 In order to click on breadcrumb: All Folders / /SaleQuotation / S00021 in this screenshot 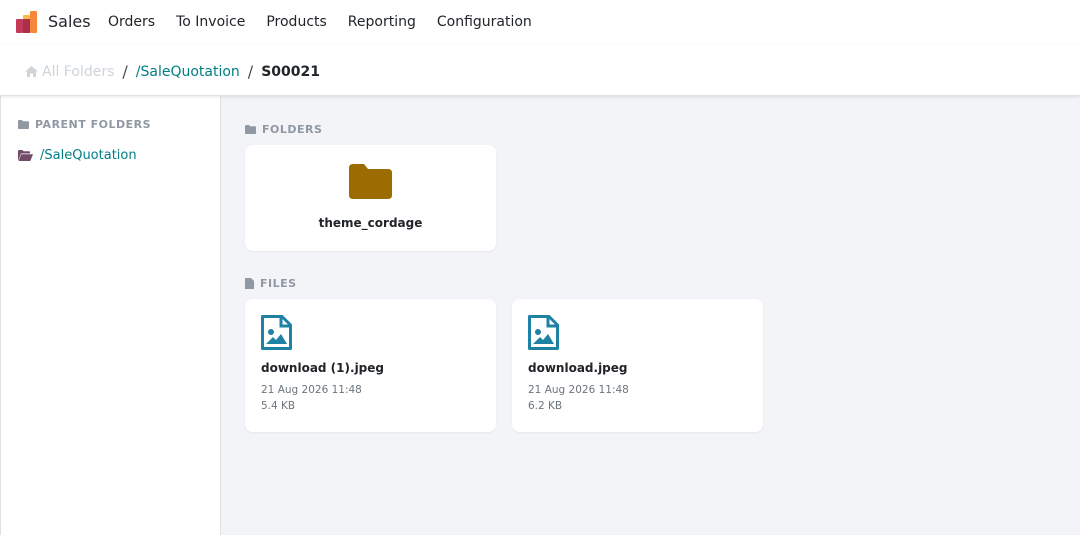, I will do `click(172, 71)`.